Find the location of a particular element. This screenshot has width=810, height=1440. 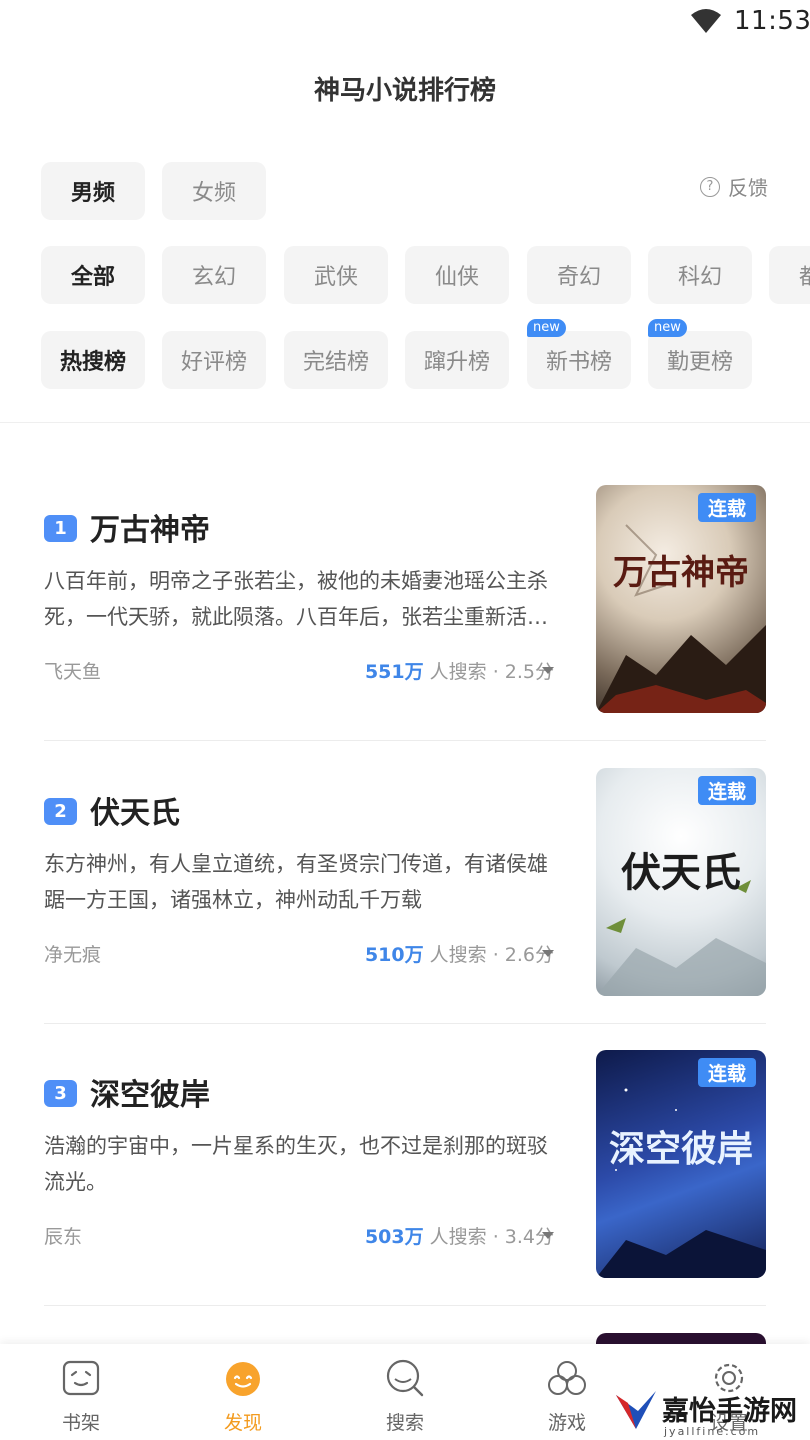

list-chip-completed: 完结榜 is located at coordinates (336, 360).